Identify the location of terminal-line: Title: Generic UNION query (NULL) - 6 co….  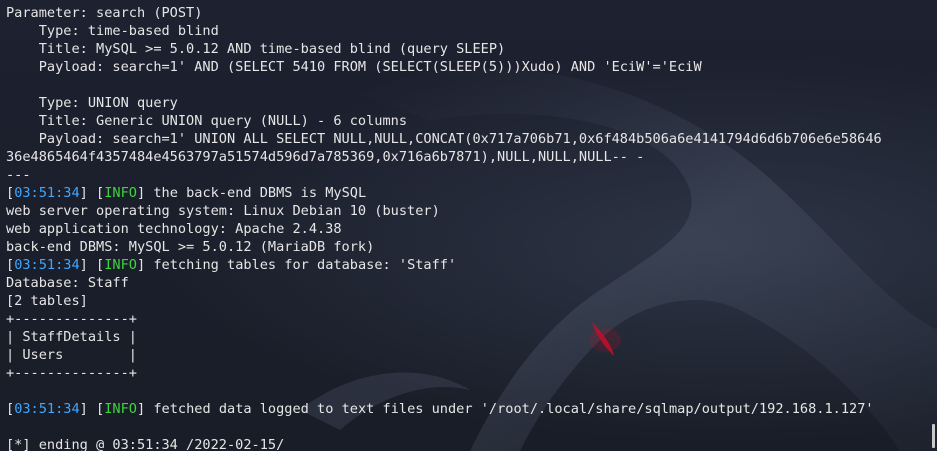
(469, 121).